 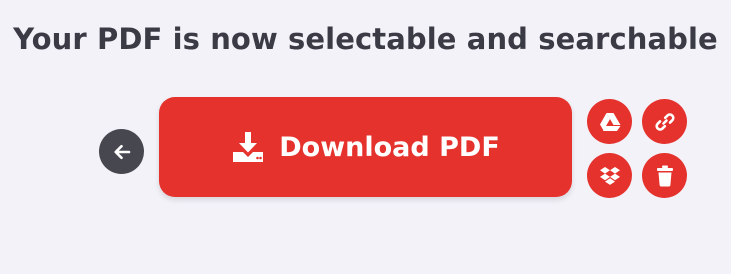 I want to click on save-to-google-drive-button, so click(x=609, y=121).